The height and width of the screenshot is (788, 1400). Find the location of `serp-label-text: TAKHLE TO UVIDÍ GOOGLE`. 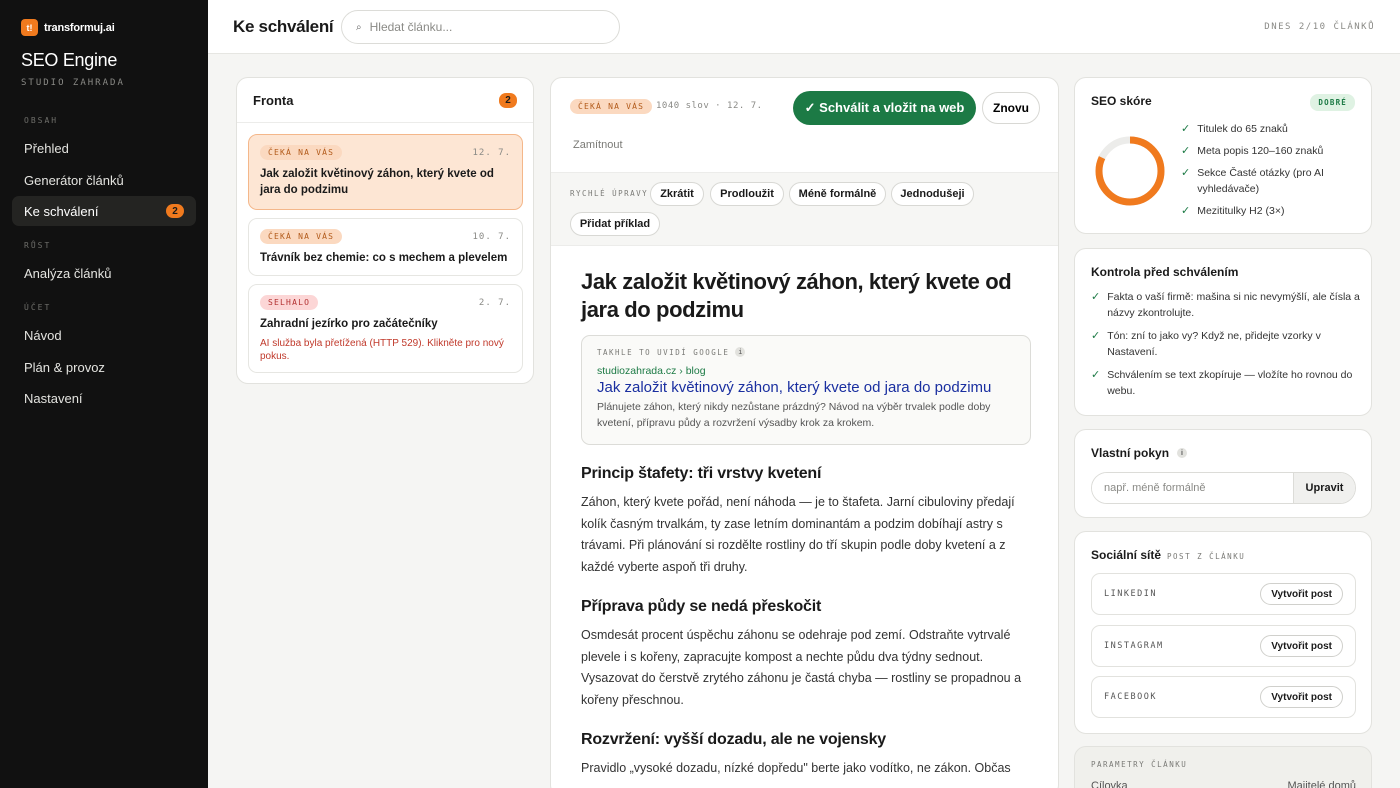

serp-label-text: TAKHLE TO UVIDÍ GOOGLE is located at coordinates (663, 352).